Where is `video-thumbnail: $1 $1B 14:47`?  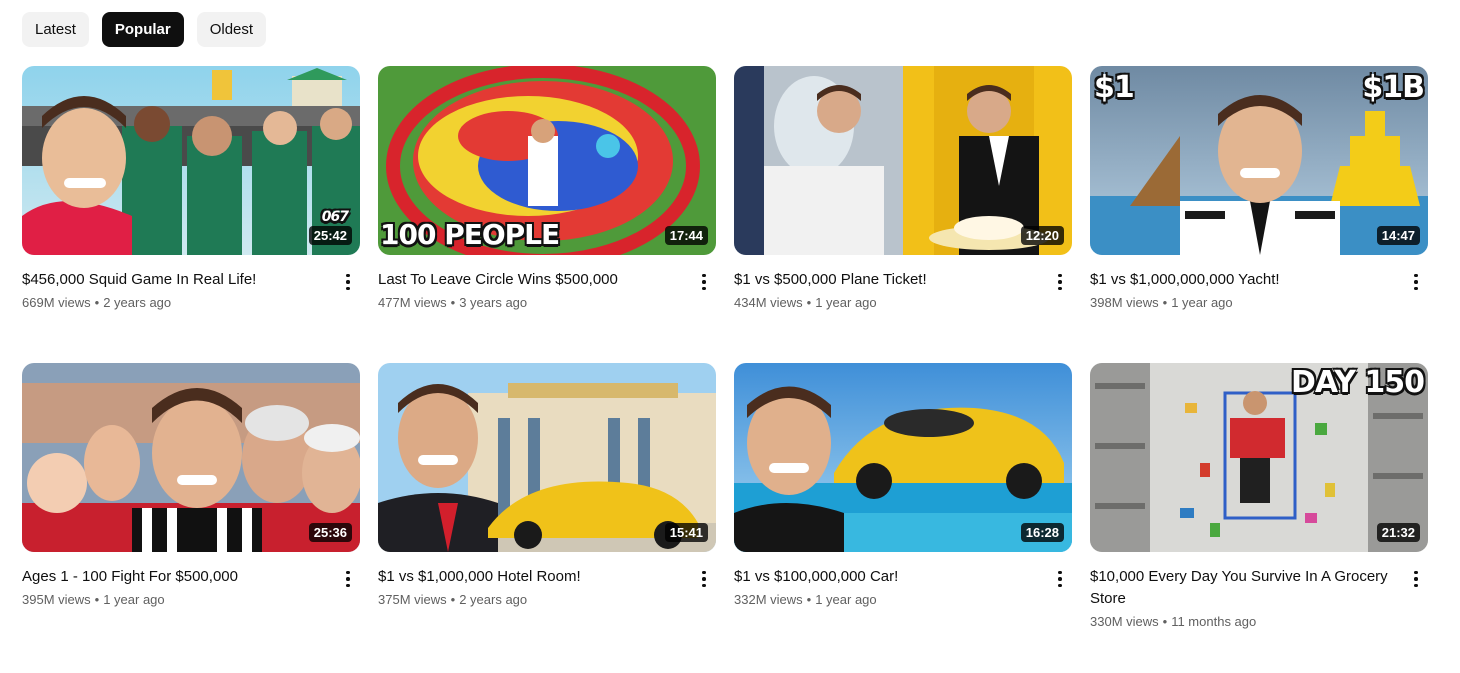 video-thumbnail: $1 $1B 14:47 is located at coordinates (1259, 160).